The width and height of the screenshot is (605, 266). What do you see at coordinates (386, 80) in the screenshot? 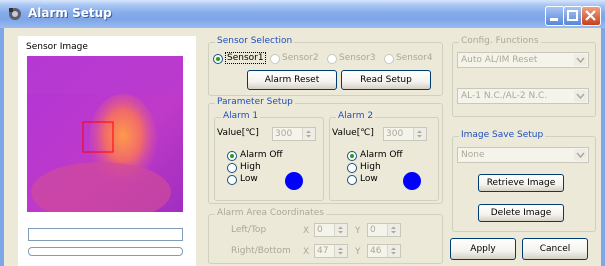
I see `read-setup-button: Read Setup` at bounding box center [386, 80].